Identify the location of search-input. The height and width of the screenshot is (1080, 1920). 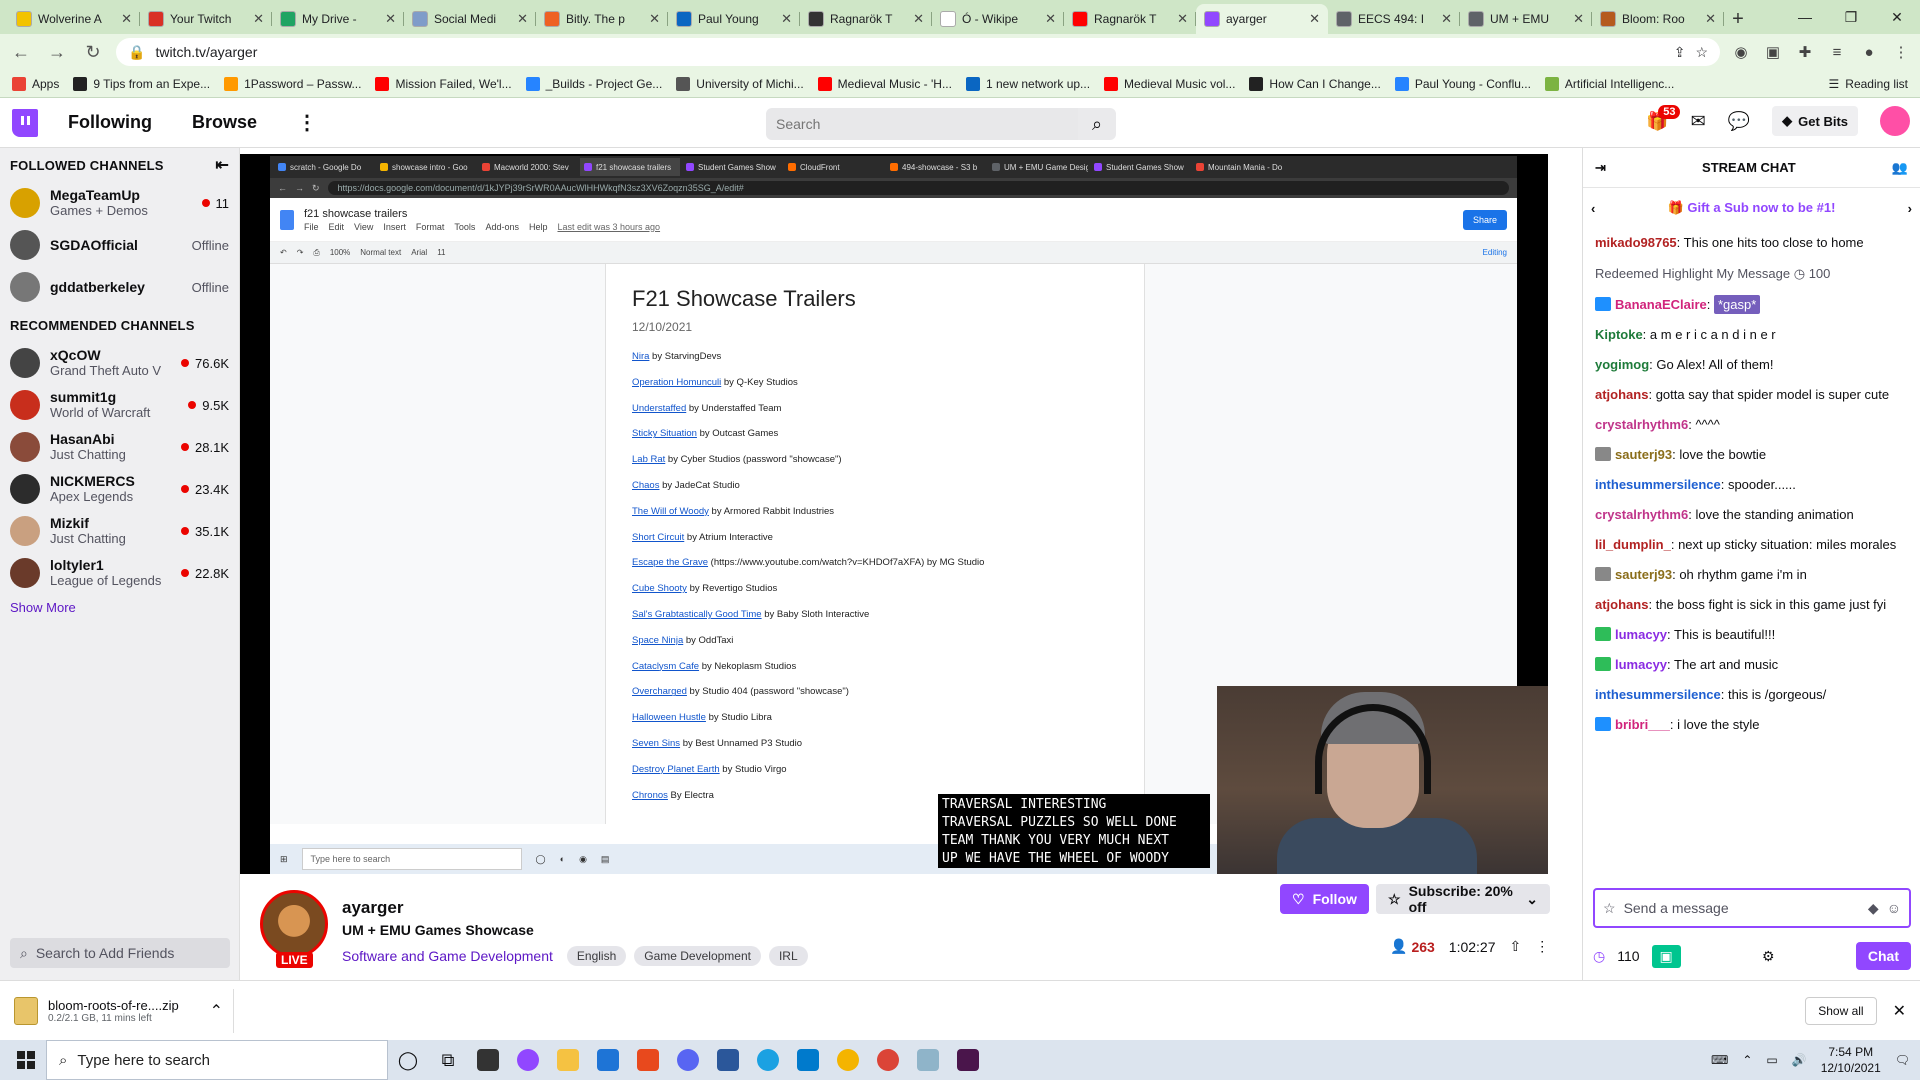
(922, 124).